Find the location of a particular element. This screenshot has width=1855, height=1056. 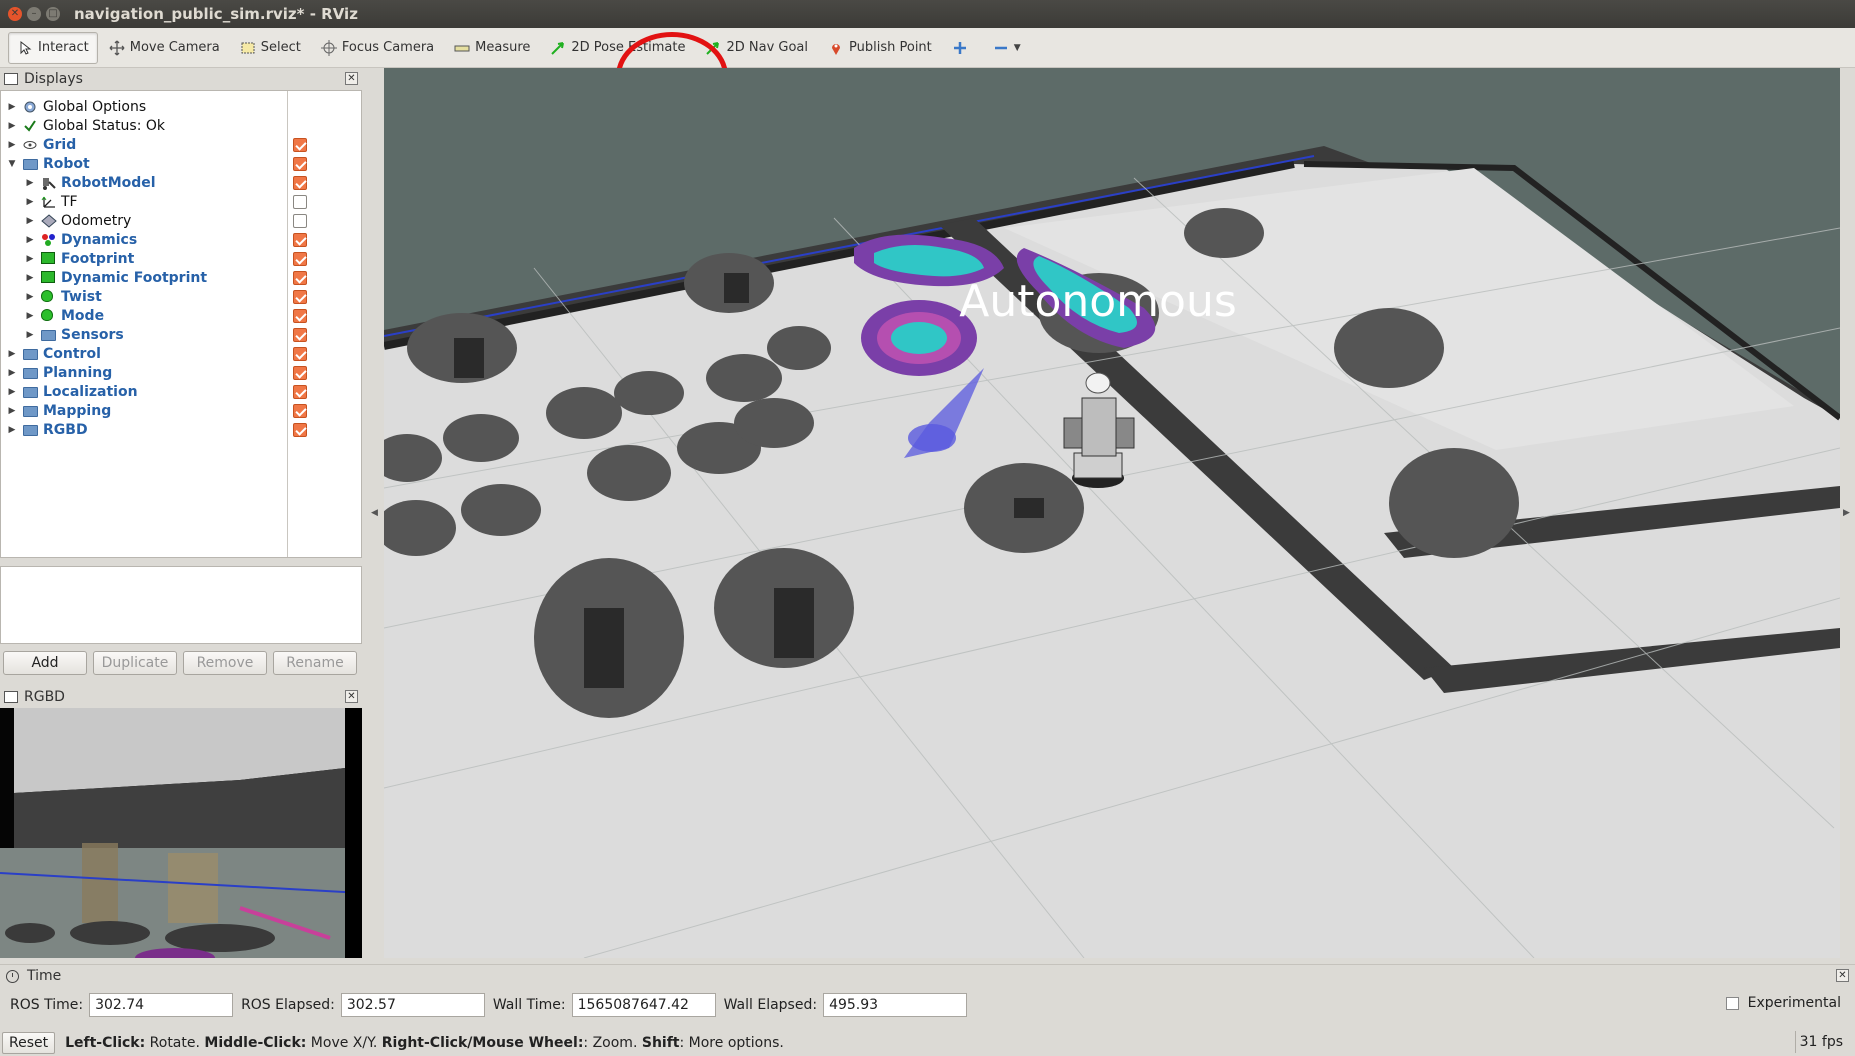

display-item-global-options: ▶ Global Options is located at coordinates (181, 106).